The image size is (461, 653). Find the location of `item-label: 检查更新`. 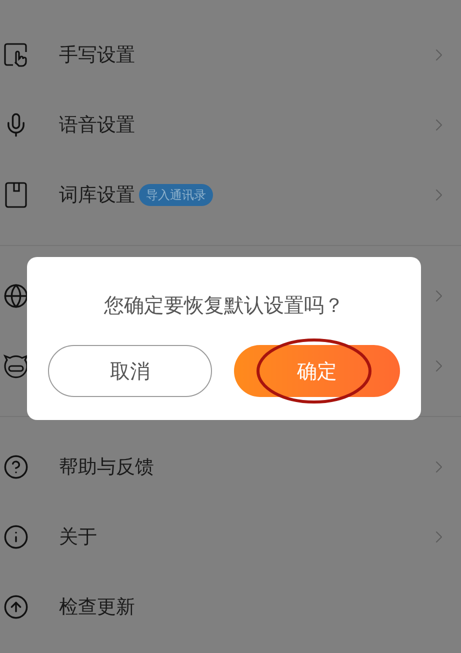

item-label: 检查更新 is located at coordinates (97, 607).